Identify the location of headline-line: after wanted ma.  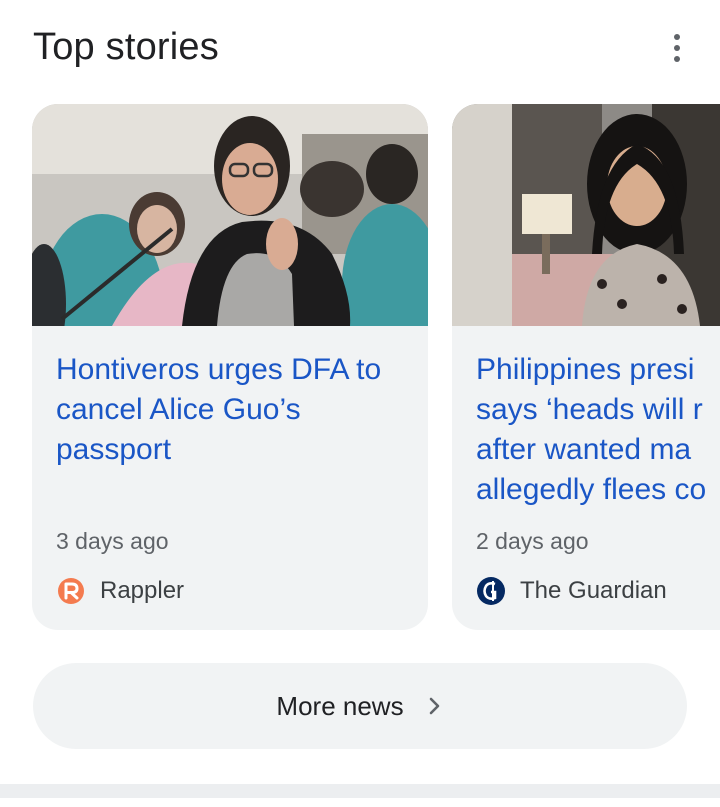
(584, 449).